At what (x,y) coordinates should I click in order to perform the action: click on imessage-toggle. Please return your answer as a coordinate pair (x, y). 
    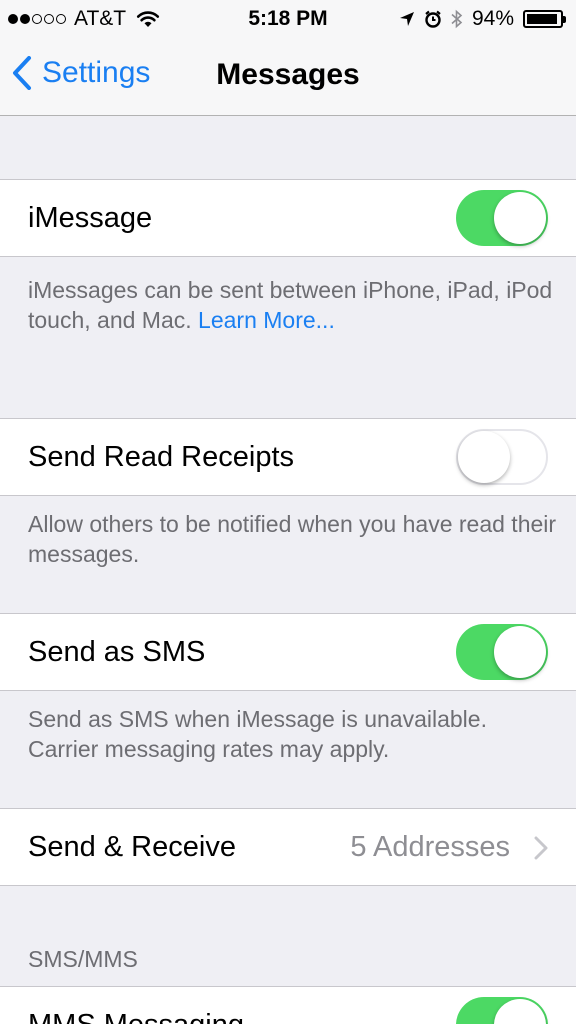
    Looking at the image, I should click on (502, 218).